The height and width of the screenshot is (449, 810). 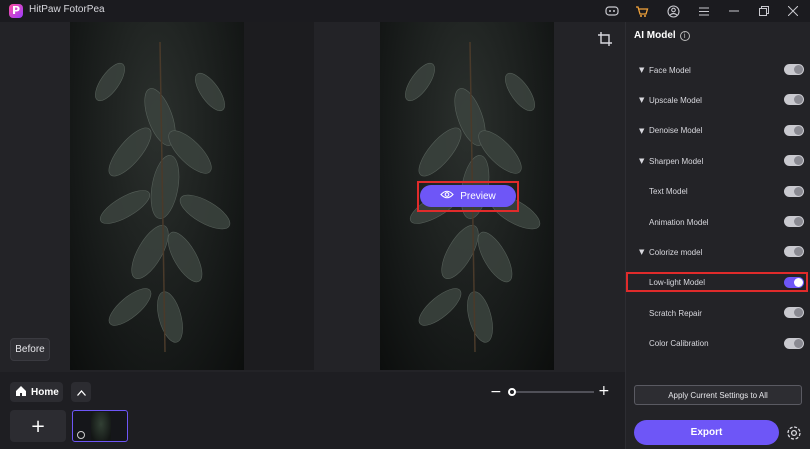 What do you see at coordinates (719, 100) in the screenshot?
I see `model-row: ▼ Upscale Model` at bounding box center [719, 100].